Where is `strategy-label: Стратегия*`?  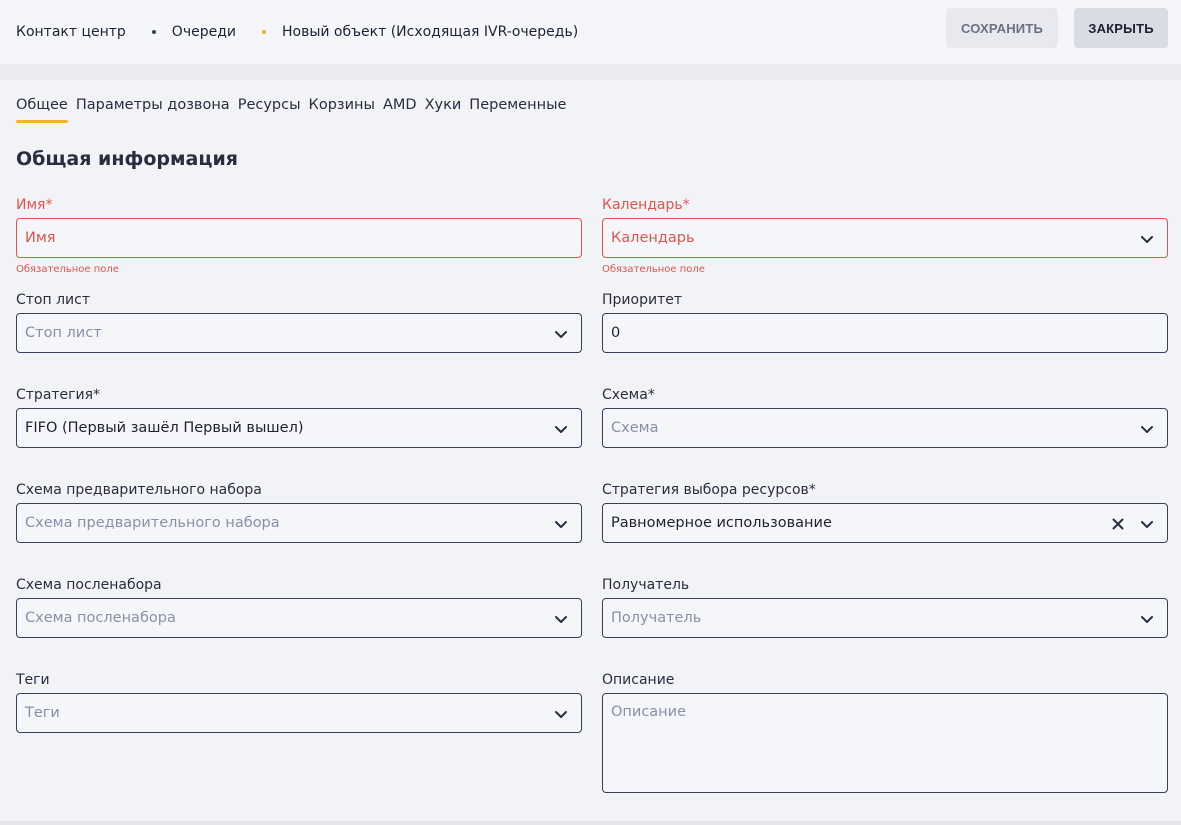 strategy-label: Стратегия* is located at coordinates (58, 395).